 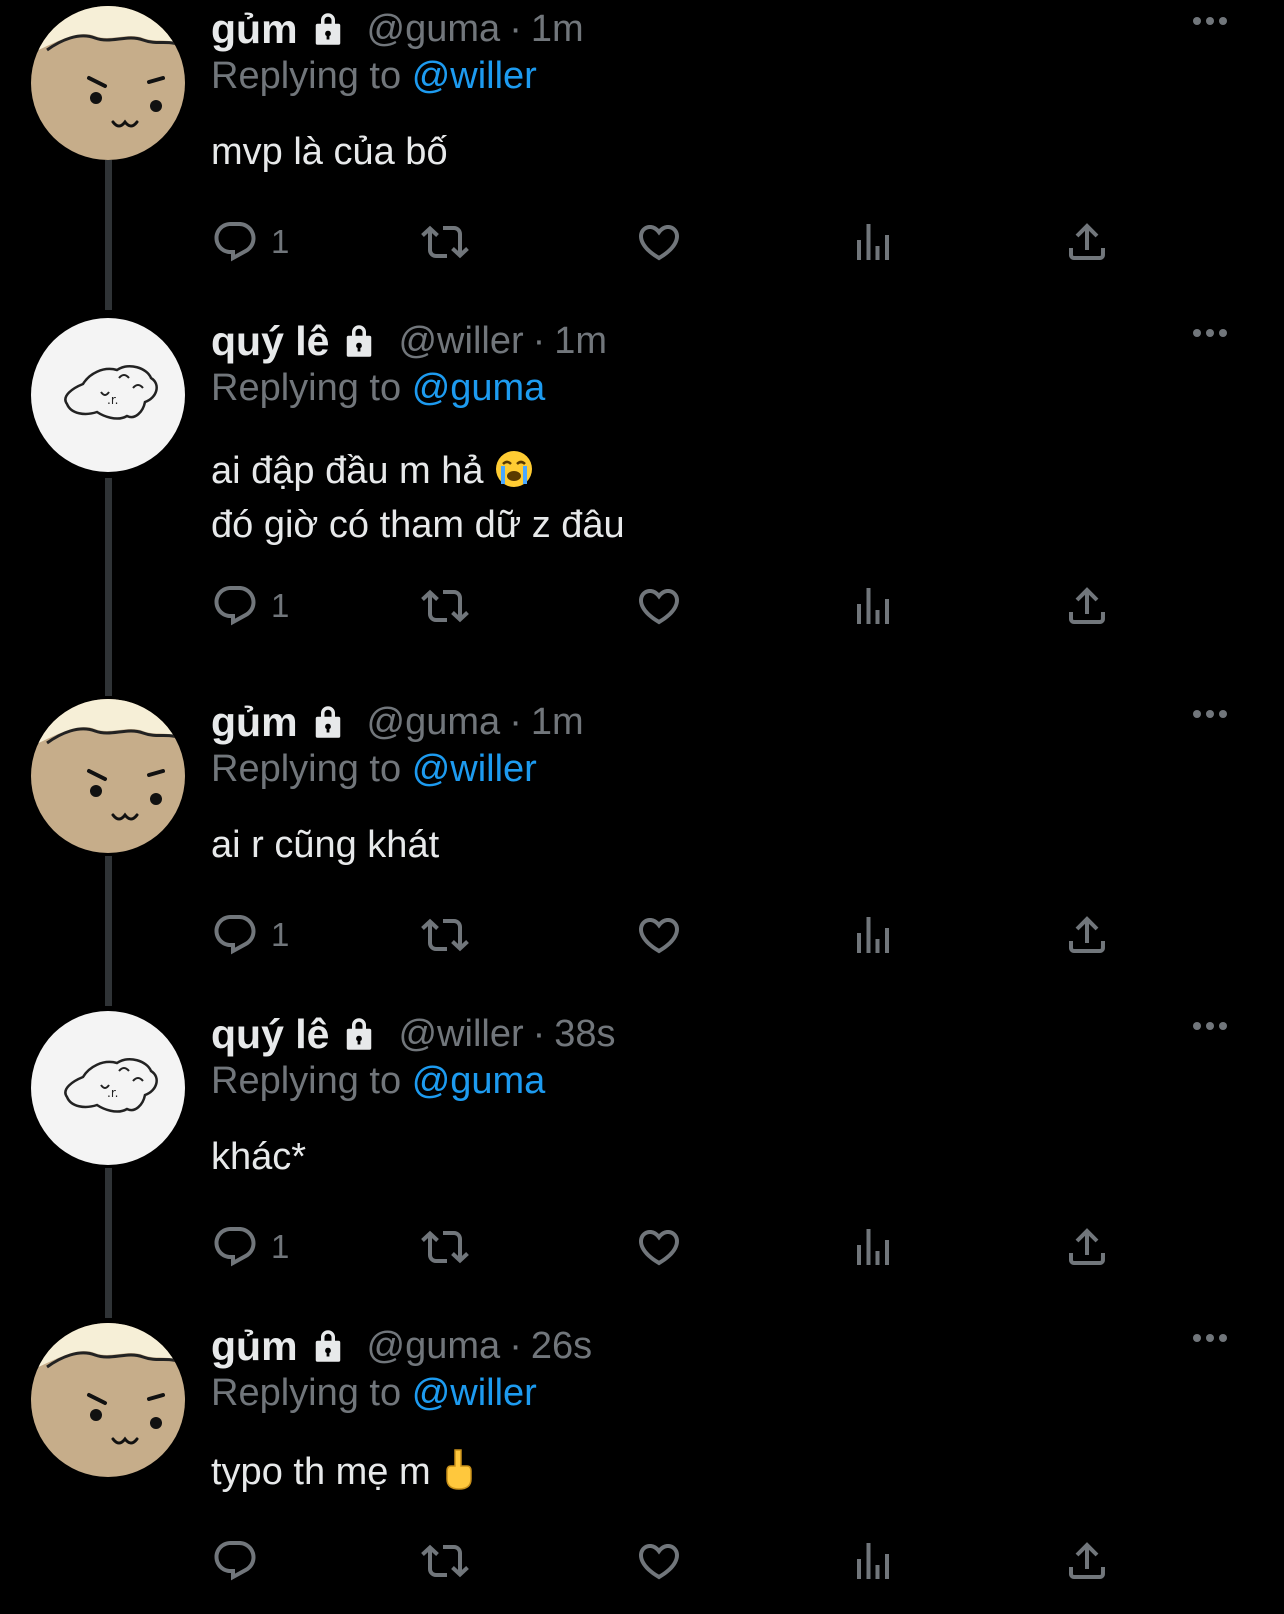 What do you see at coordinates (584, 1034) in the screenshot?
I see `timestamp: 38s` at bounding box center [584, 1034].